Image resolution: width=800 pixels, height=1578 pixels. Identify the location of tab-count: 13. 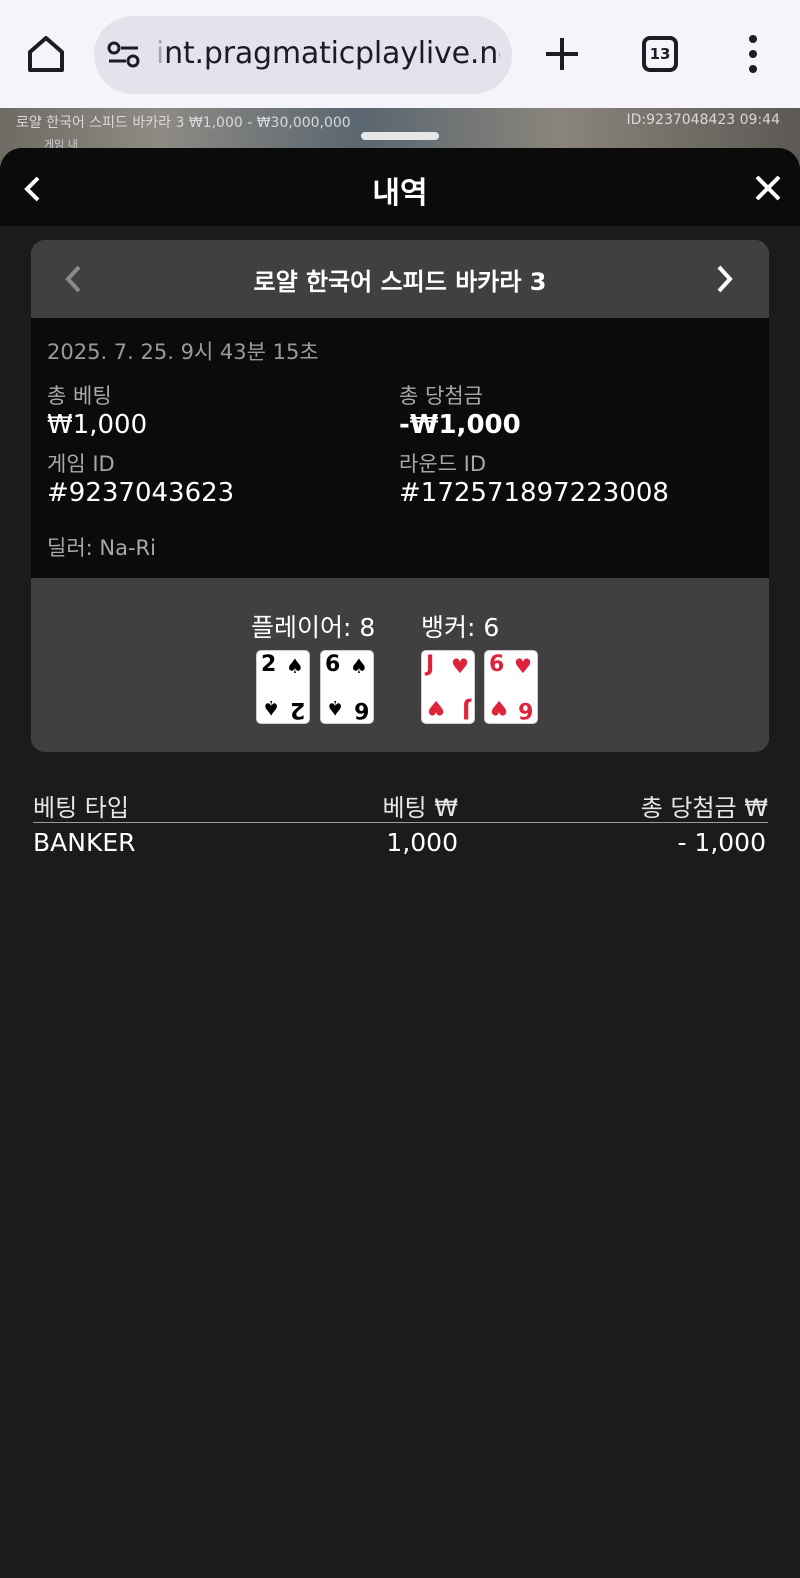
(660, 54).